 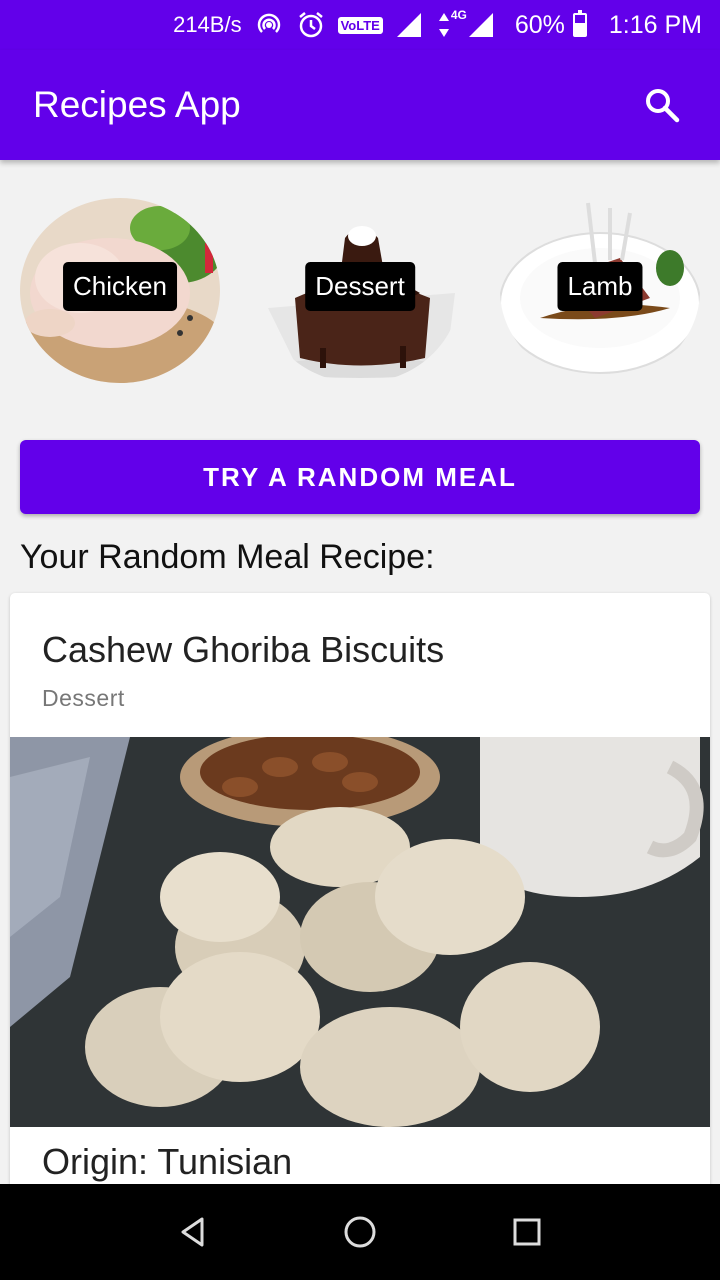 I want to click on back-button, so click(x=193, y=1232).